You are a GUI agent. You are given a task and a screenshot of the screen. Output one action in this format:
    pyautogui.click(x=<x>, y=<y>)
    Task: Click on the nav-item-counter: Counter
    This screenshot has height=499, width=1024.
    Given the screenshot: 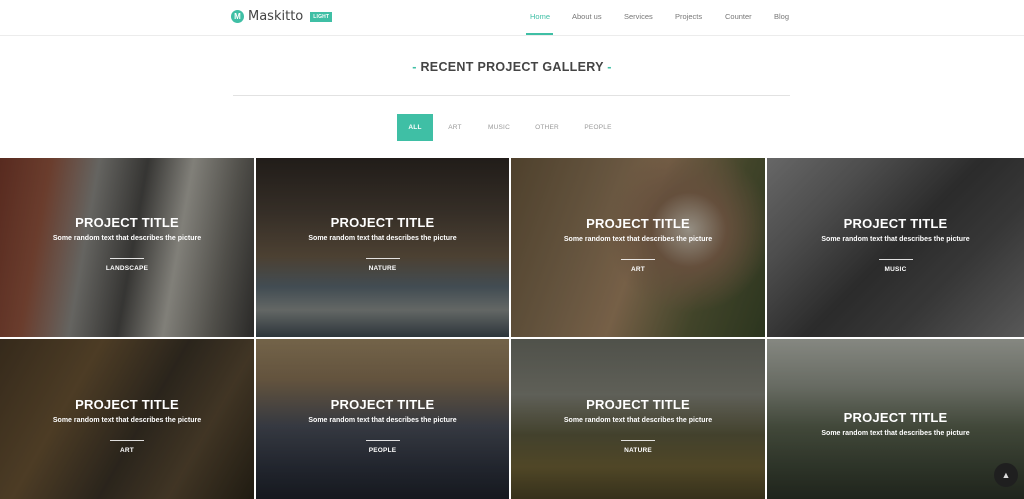 What is the action you would take?
    pyautogui.click(x=738, y=16)
    